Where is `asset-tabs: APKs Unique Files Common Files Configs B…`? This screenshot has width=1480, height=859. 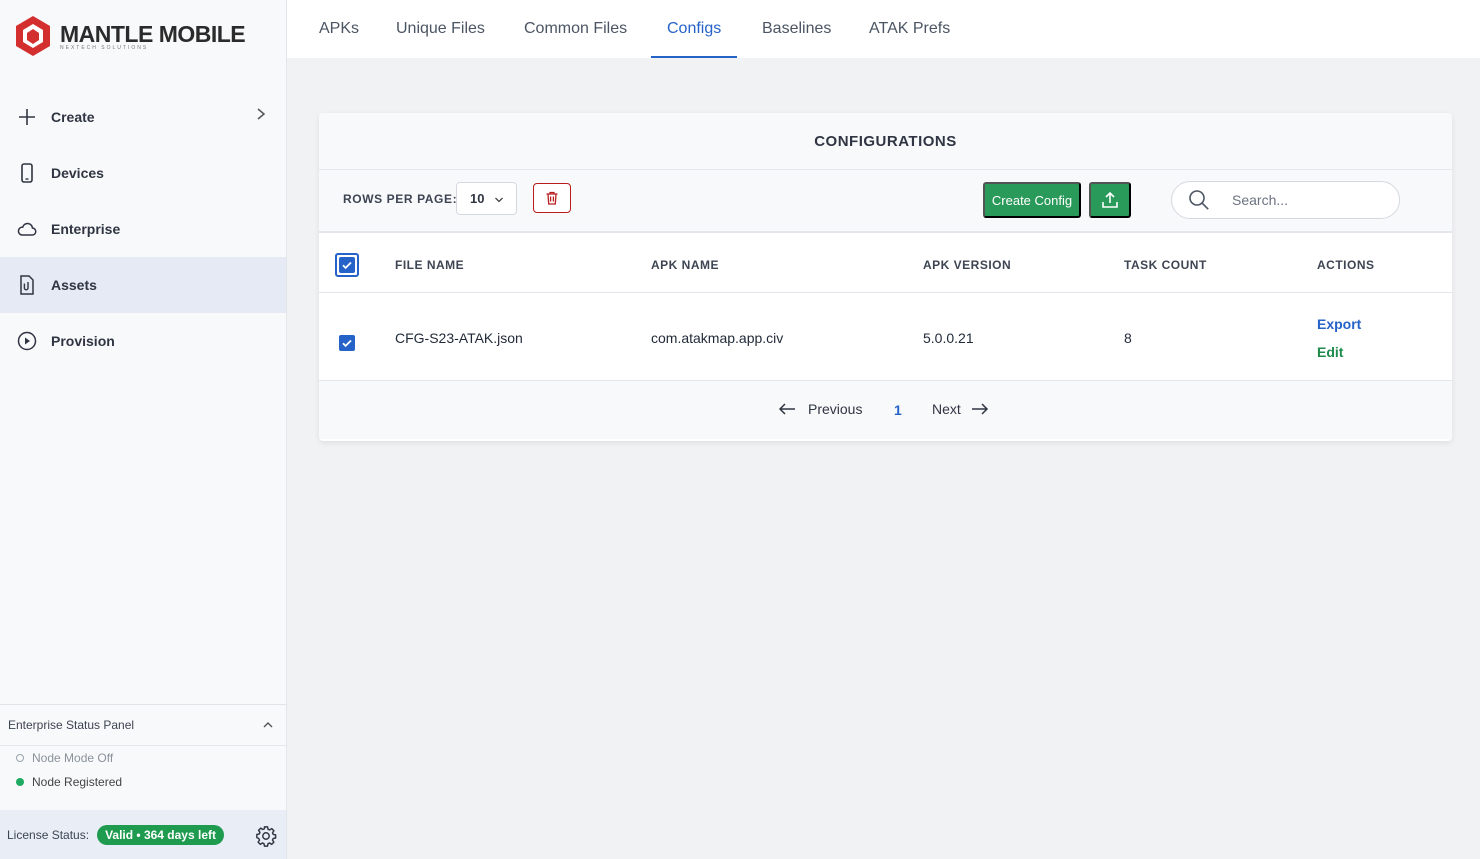
asset-tabs: APKs Unique Files Common Files Configs B… is located at coordinates (883, 29).